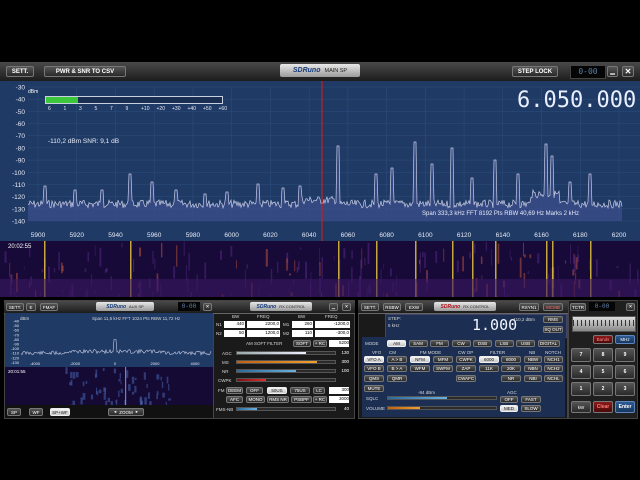  What do you see at coordinates (604, 324) in the screenshot?
I see `tuning-scale` at bounding box center [604, 324].